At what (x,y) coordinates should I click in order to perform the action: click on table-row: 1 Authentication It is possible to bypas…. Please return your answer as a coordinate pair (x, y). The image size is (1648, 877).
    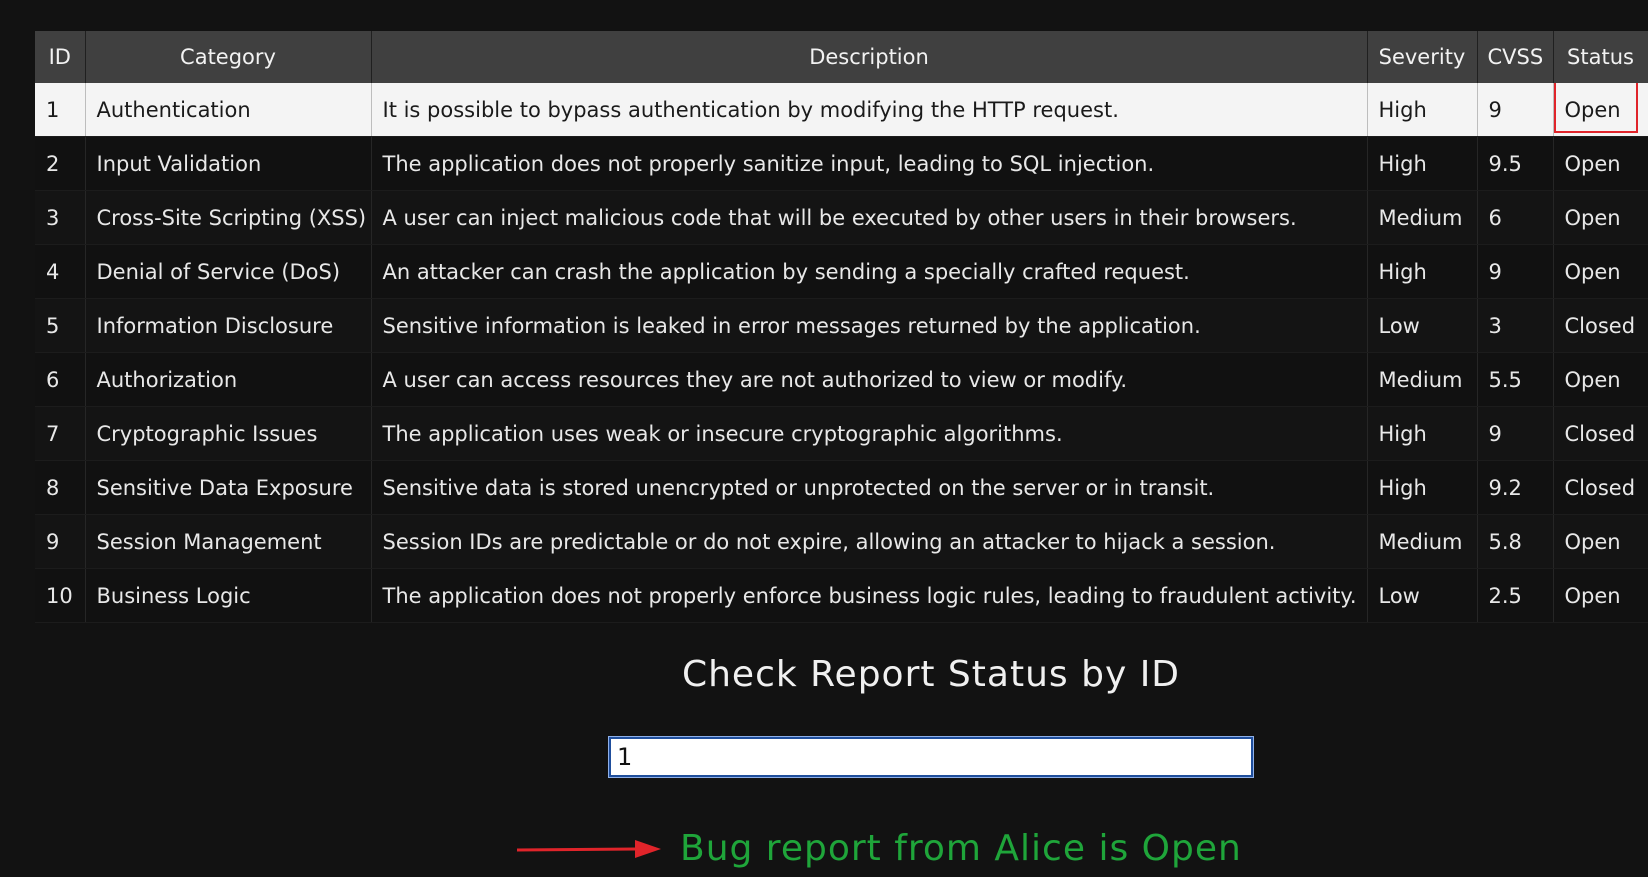
    Looking at the image, I should click on (841, 110).